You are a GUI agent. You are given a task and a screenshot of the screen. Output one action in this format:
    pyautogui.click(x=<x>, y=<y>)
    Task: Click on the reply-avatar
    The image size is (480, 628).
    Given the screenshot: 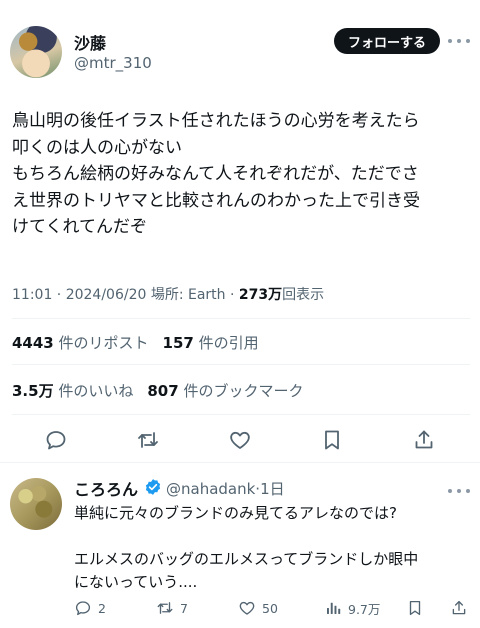 What is the action you would take?
    pyautogui.click(x=36, y=504)
    